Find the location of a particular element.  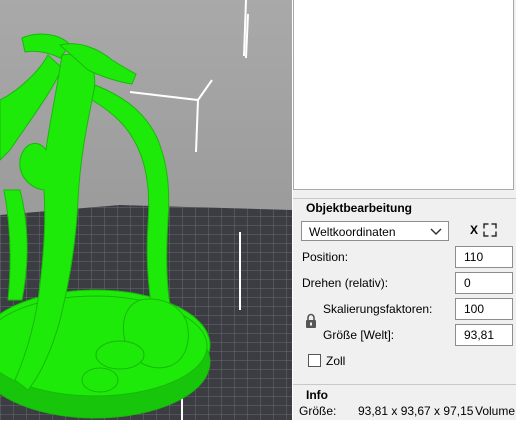

rotation-label: Drehen (relativ): is located at coordinates (345, 283).